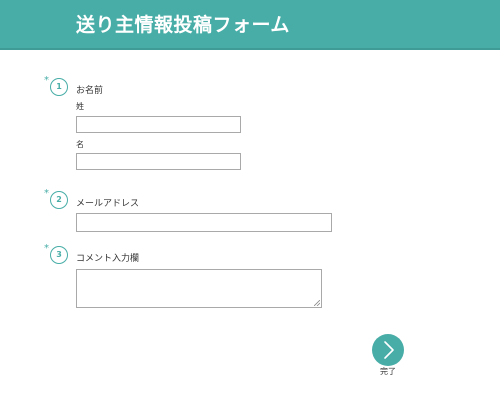  What do you see at coordinates (80, 106) in the screenshot?
I see `last-name-label: 姓` at bounding box center [80, 106].